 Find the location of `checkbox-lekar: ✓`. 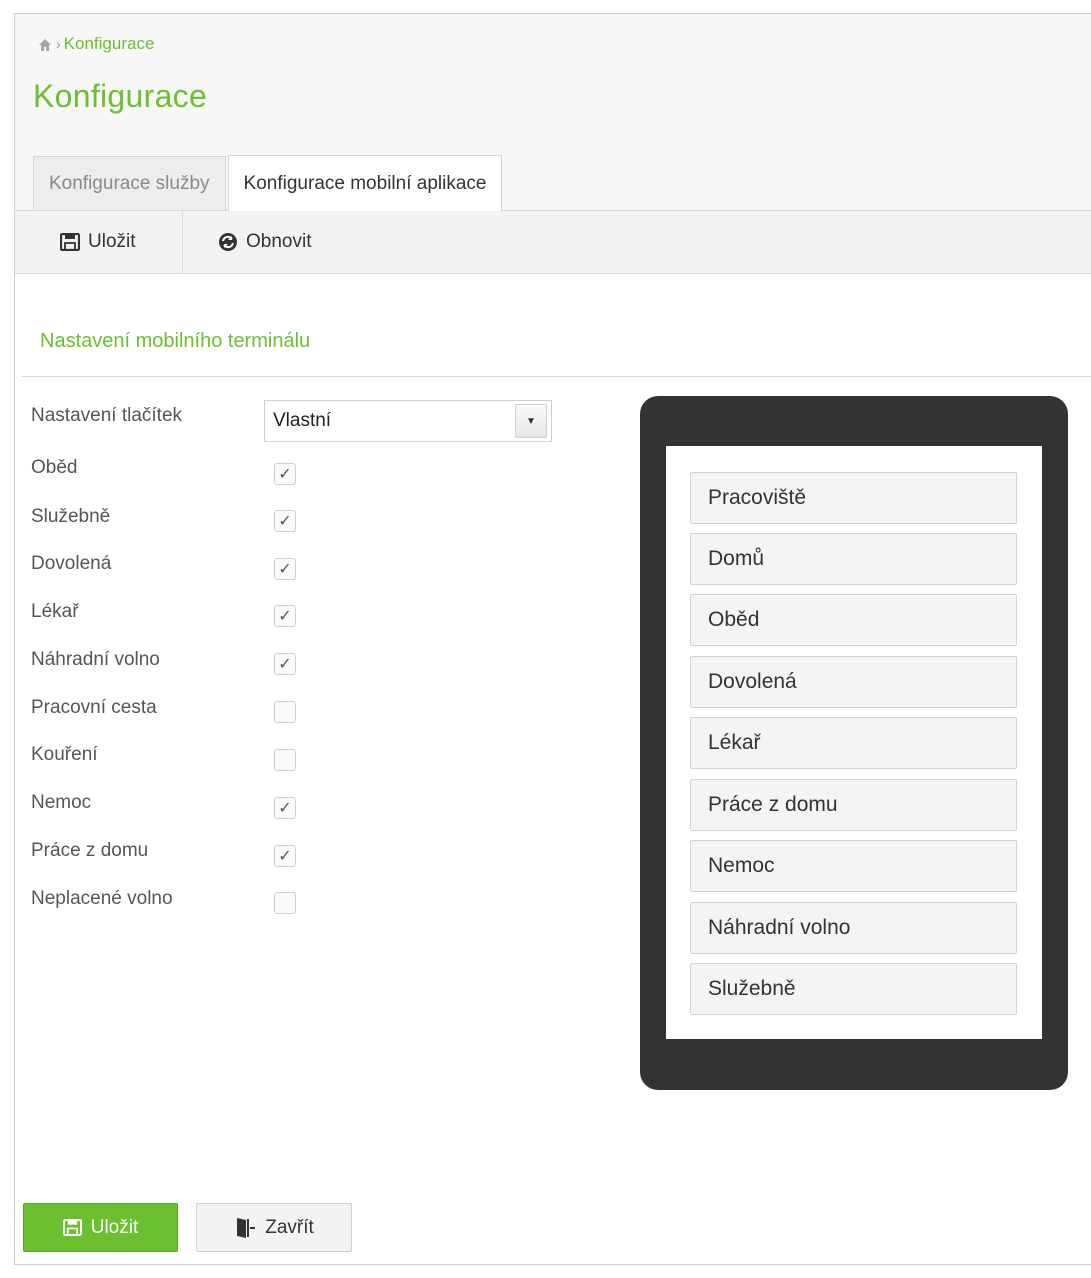

checkbox-lekar: ✓ is located at coordinates (285, 616).